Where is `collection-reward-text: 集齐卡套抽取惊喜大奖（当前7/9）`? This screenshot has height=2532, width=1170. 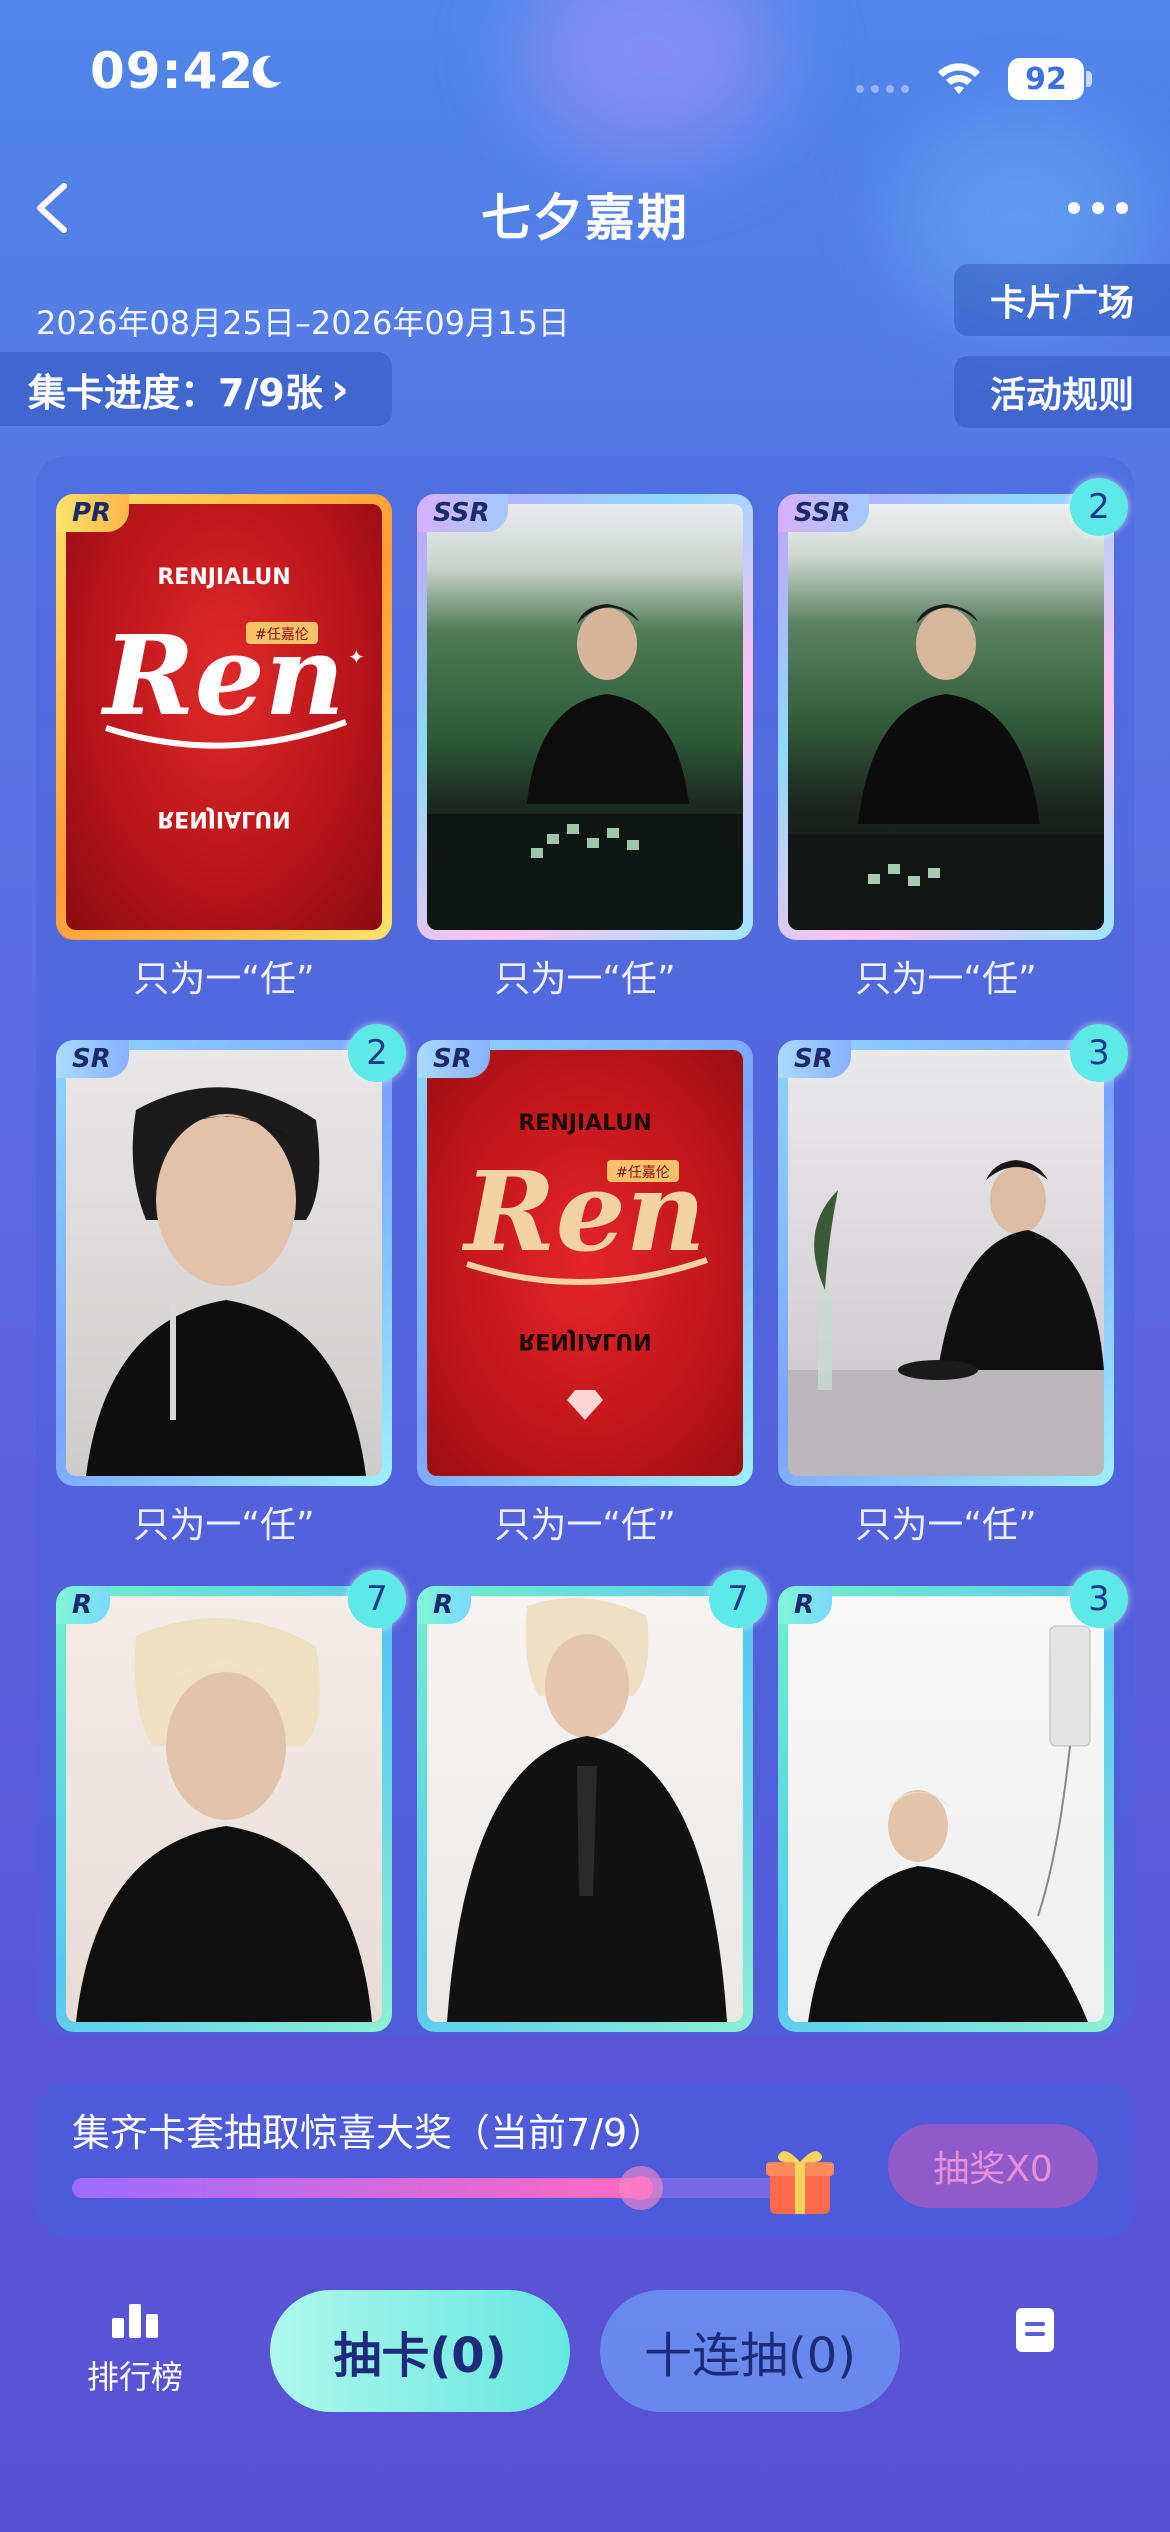
collection-reward-text: 集齐卡套抽取惊喜大奖（当前7/9） is located at coordinates (369, 2133).